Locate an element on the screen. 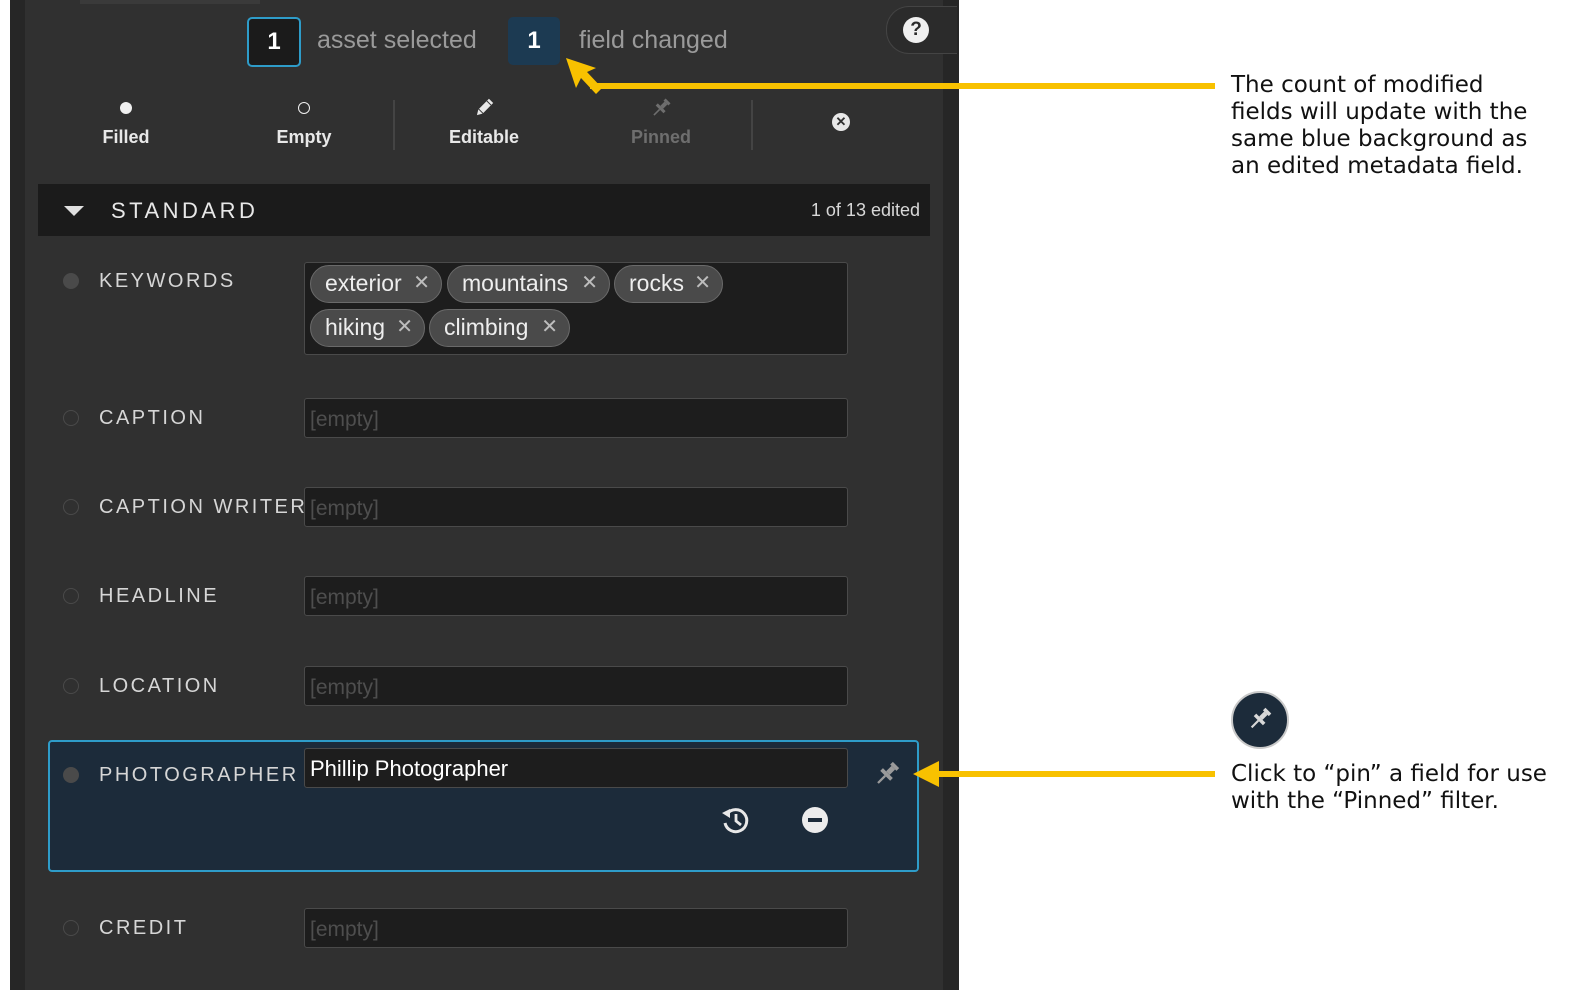 Image resolution: width=1580 pixels, height=990 pixels. location-input: [empty] is located at coordinates (576, 686).